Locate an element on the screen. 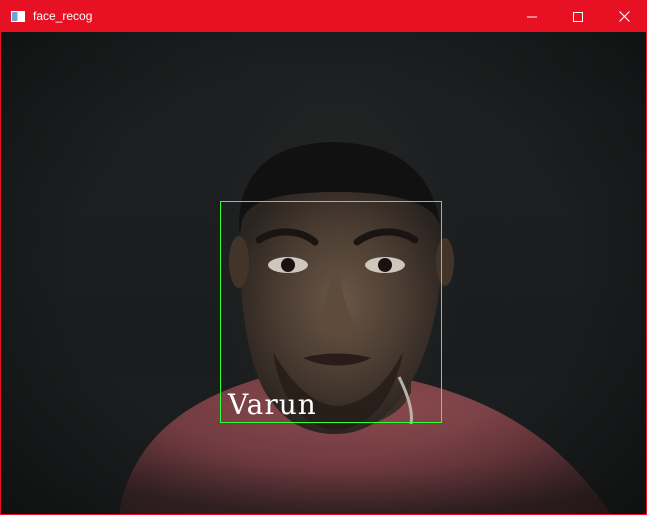  maximize-icon is located at coordinates (578, 16).